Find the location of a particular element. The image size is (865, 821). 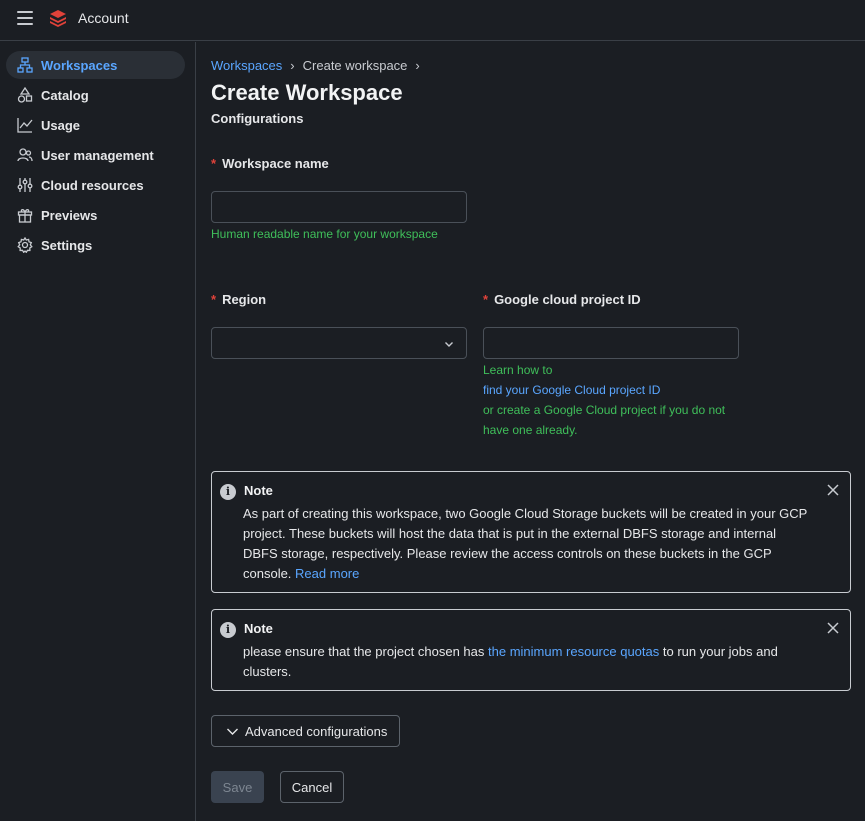

sidebar-item-label: User management is located at coordinates (97, 155).